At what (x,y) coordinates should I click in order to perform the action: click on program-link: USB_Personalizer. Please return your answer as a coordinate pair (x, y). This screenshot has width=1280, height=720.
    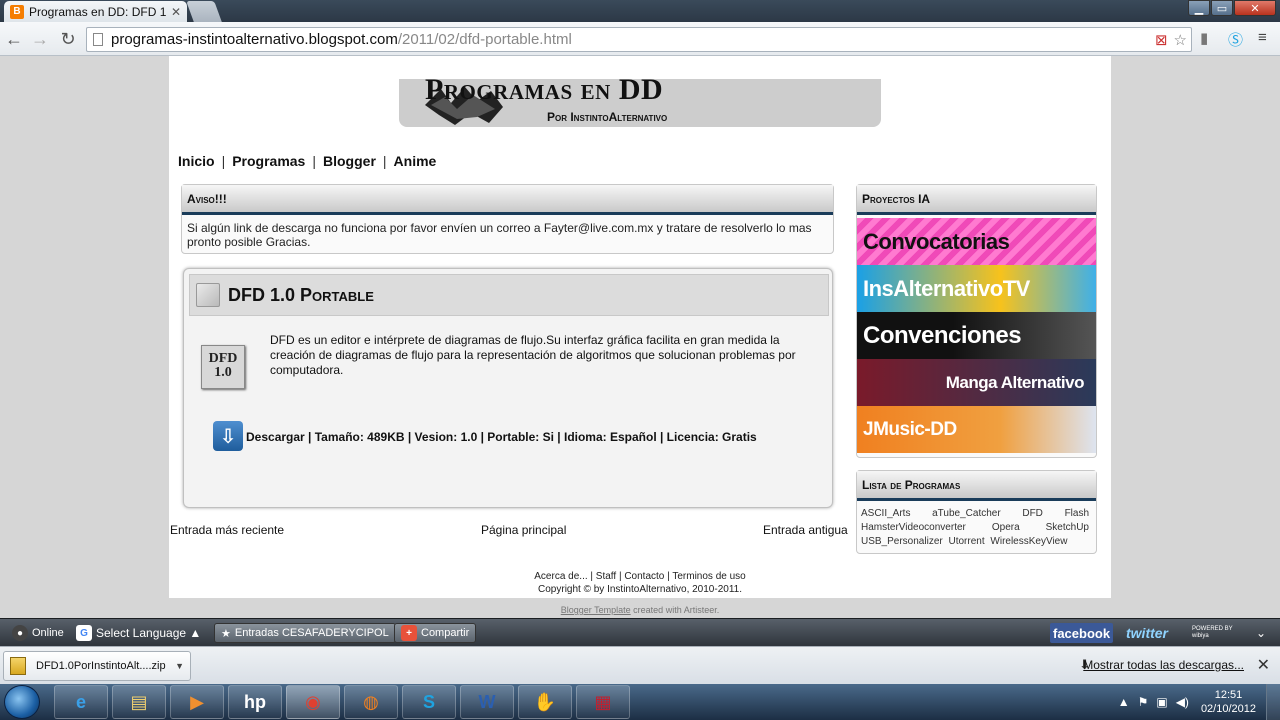
    Looking at the image, I should click on (902, 541).